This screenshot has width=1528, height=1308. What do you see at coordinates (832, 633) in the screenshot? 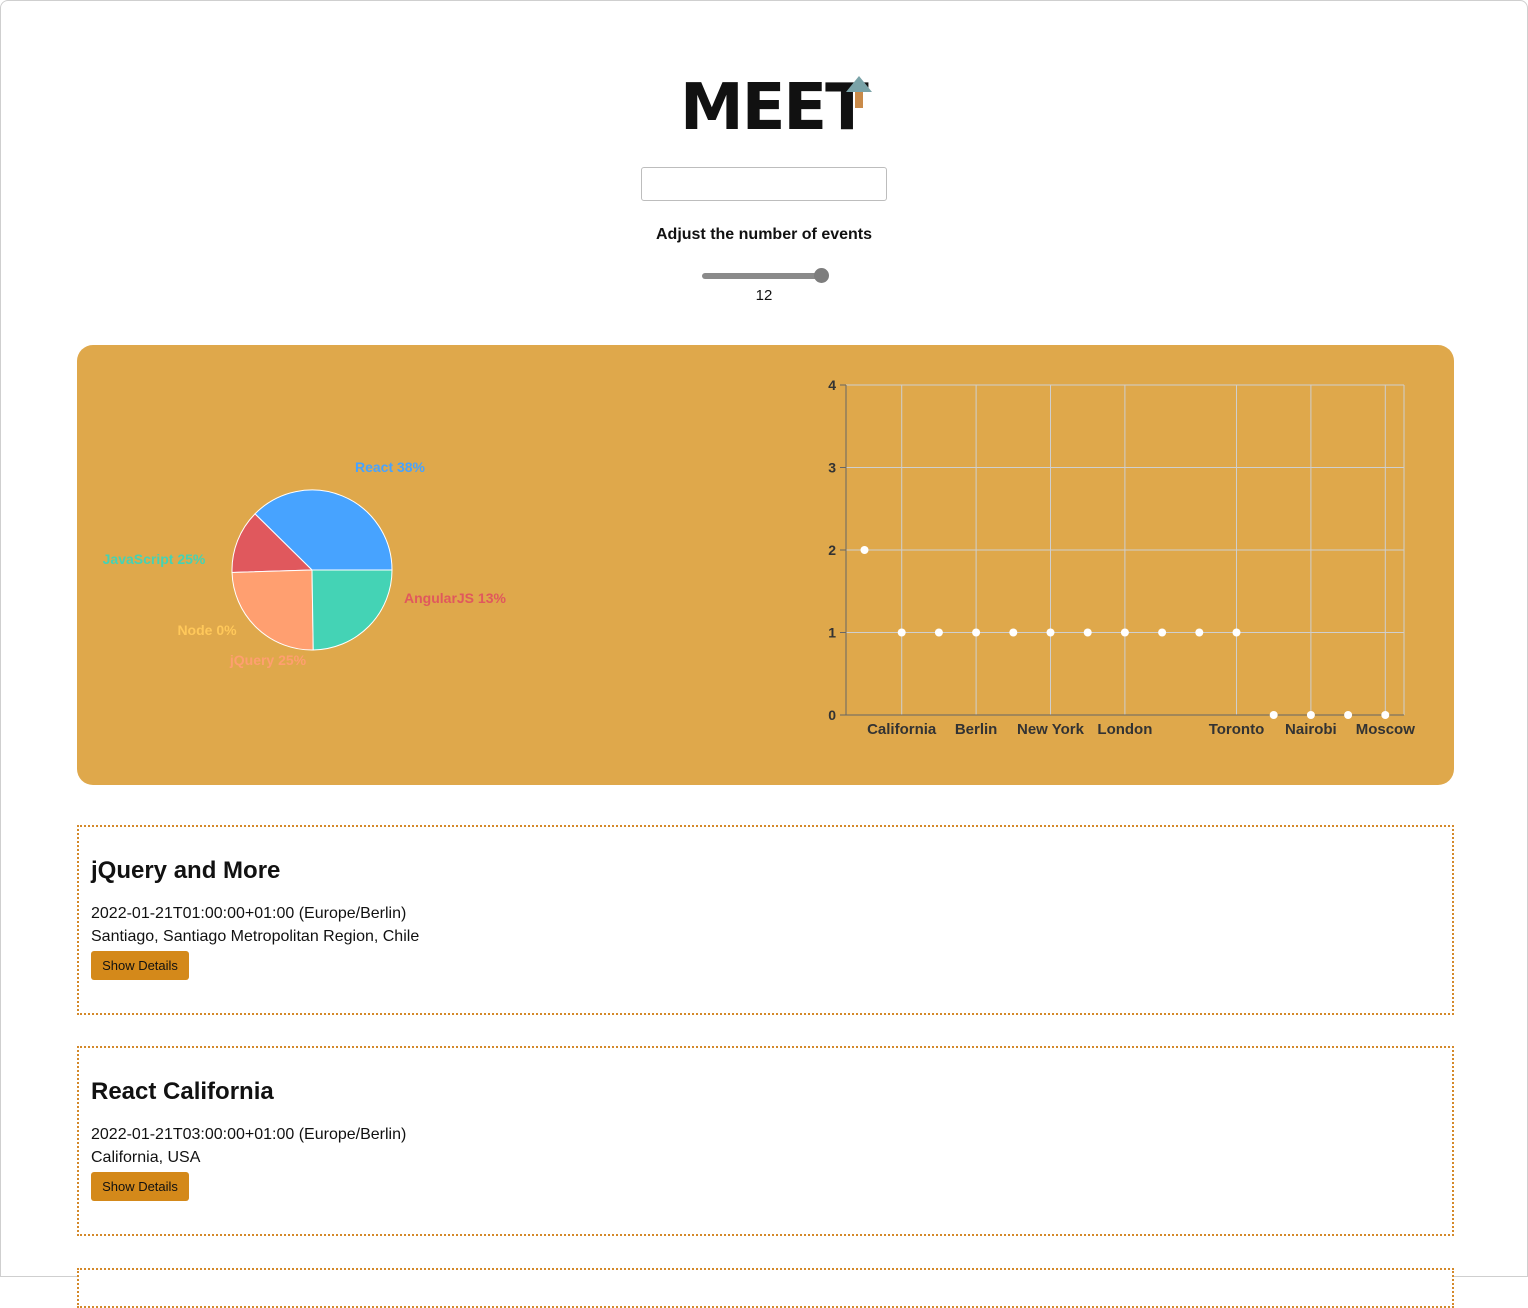
I see `y-tick-label: 1` at bounding box center [832, 633].